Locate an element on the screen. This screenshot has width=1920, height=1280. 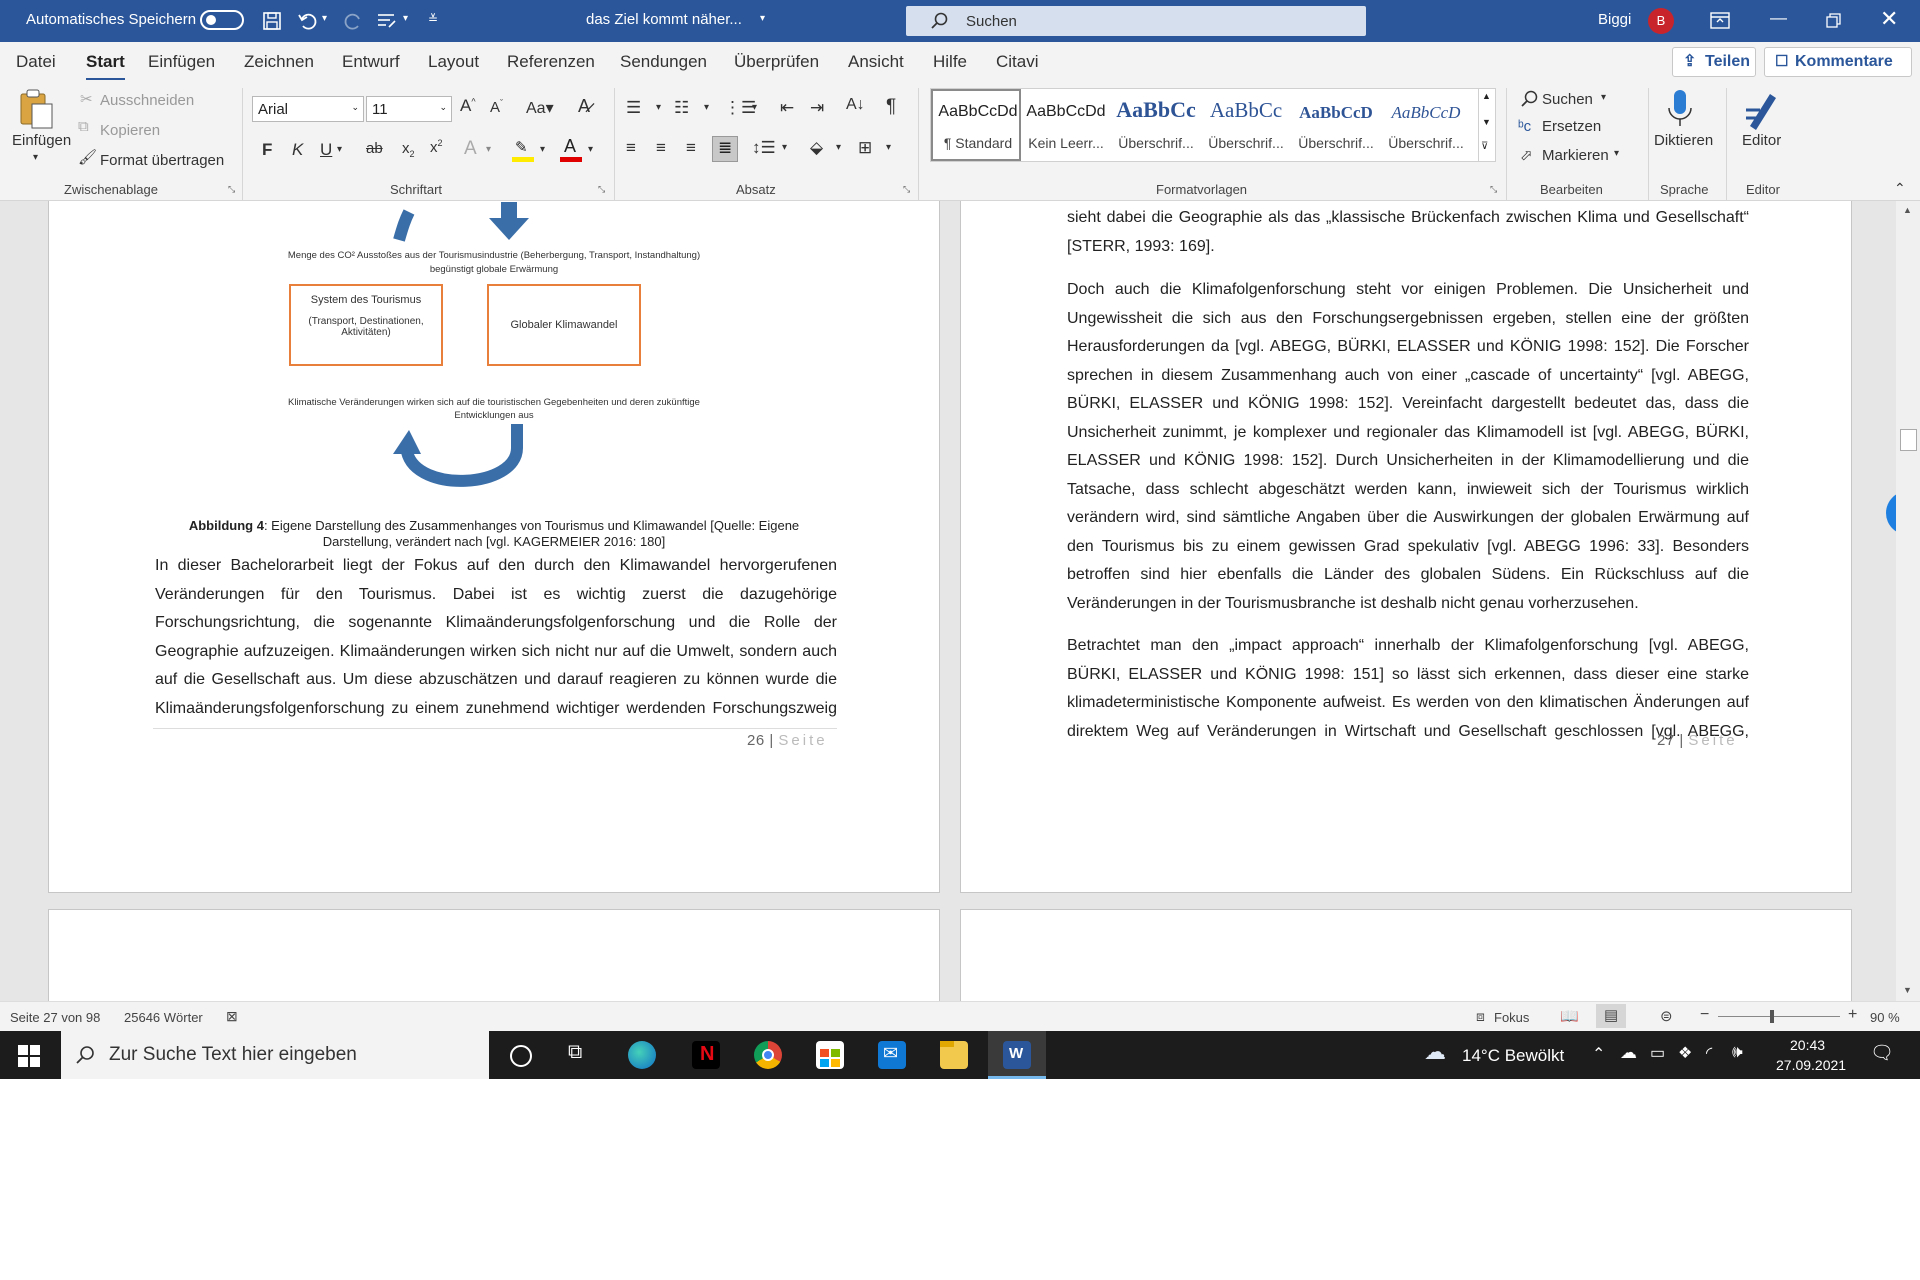
search-box: Suchen is located at coordinates (1136, 21).